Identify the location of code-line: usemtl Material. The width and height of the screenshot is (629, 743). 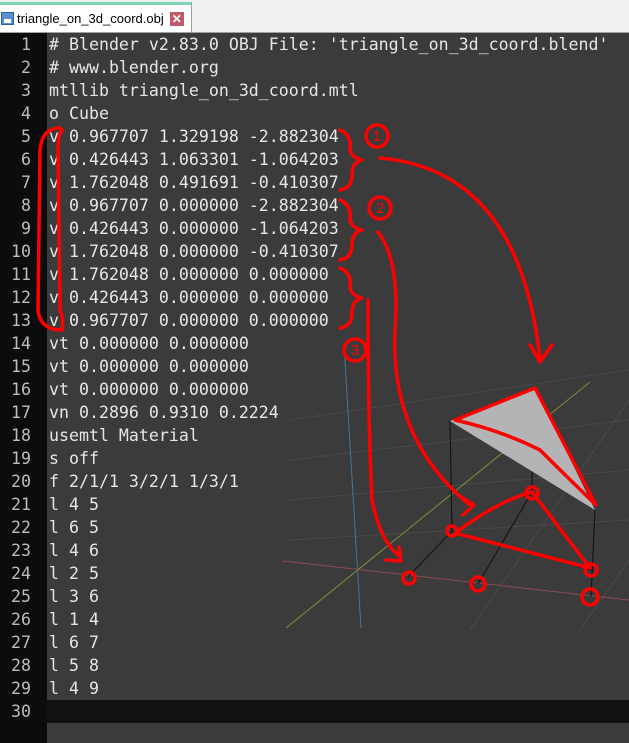
(338, 435).